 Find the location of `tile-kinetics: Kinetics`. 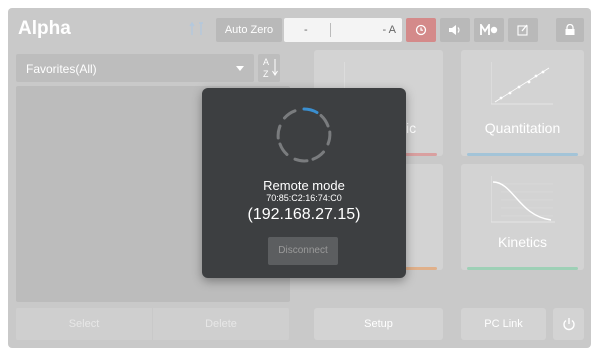

tile-kinetics: Kinetics is located at coordinates (522, 217).